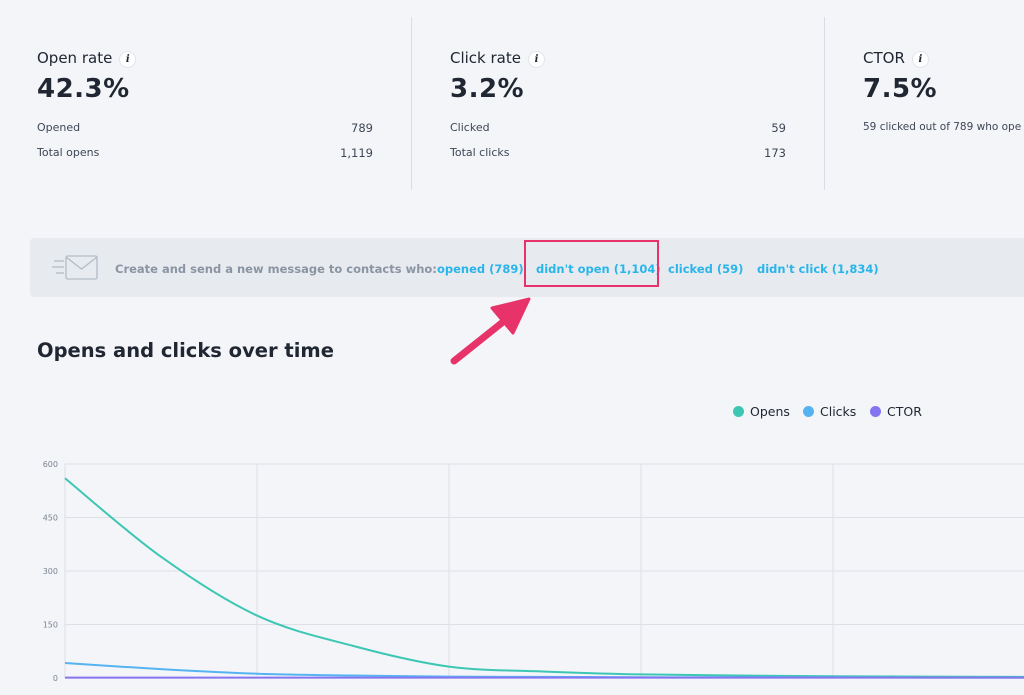  What do you see at coordinates (838, 411) in the screenshot?
I see `legend-clicks-label: Clicks` at bounding box center [838, 411].